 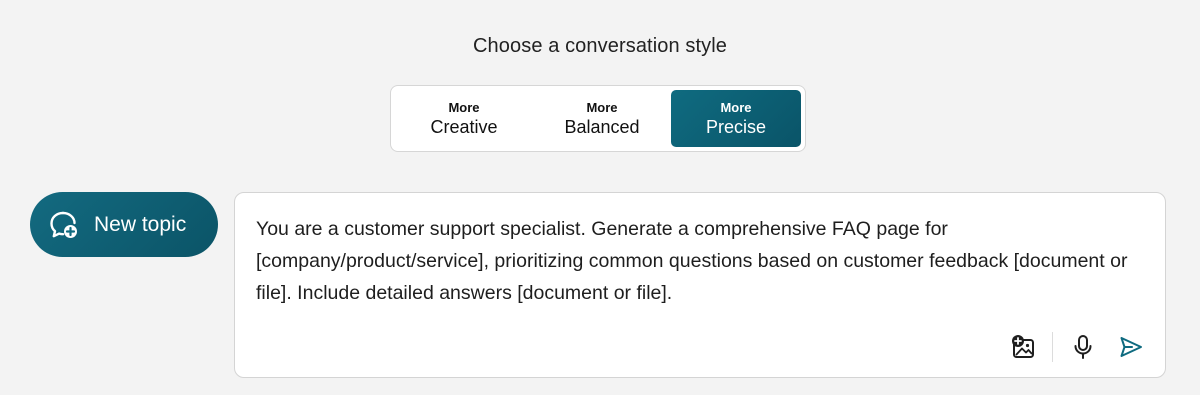 I want to click on style-option-label: Balanced, so click(x=602, y=126).